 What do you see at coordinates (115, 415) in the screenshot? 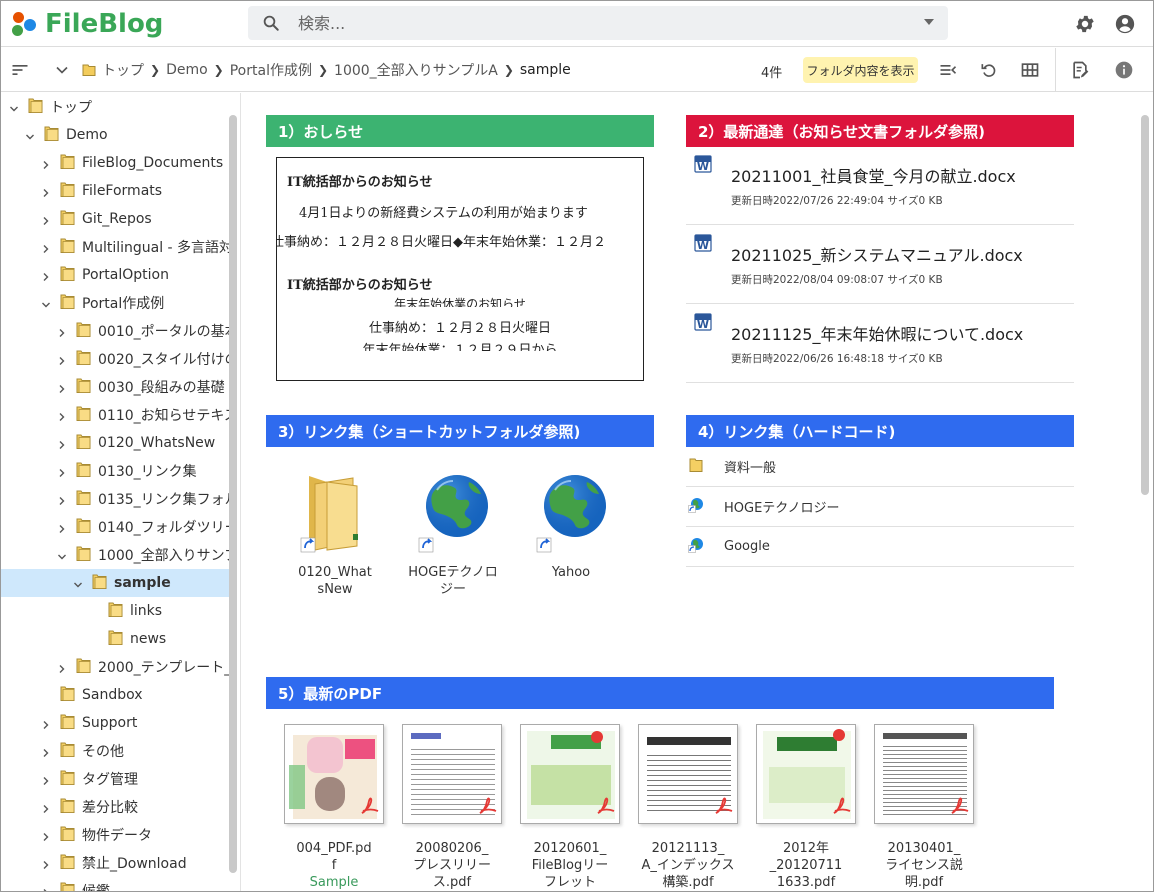
I see `tree-item: 0110_お知らせテキスト` at bounding box center [115, 415].